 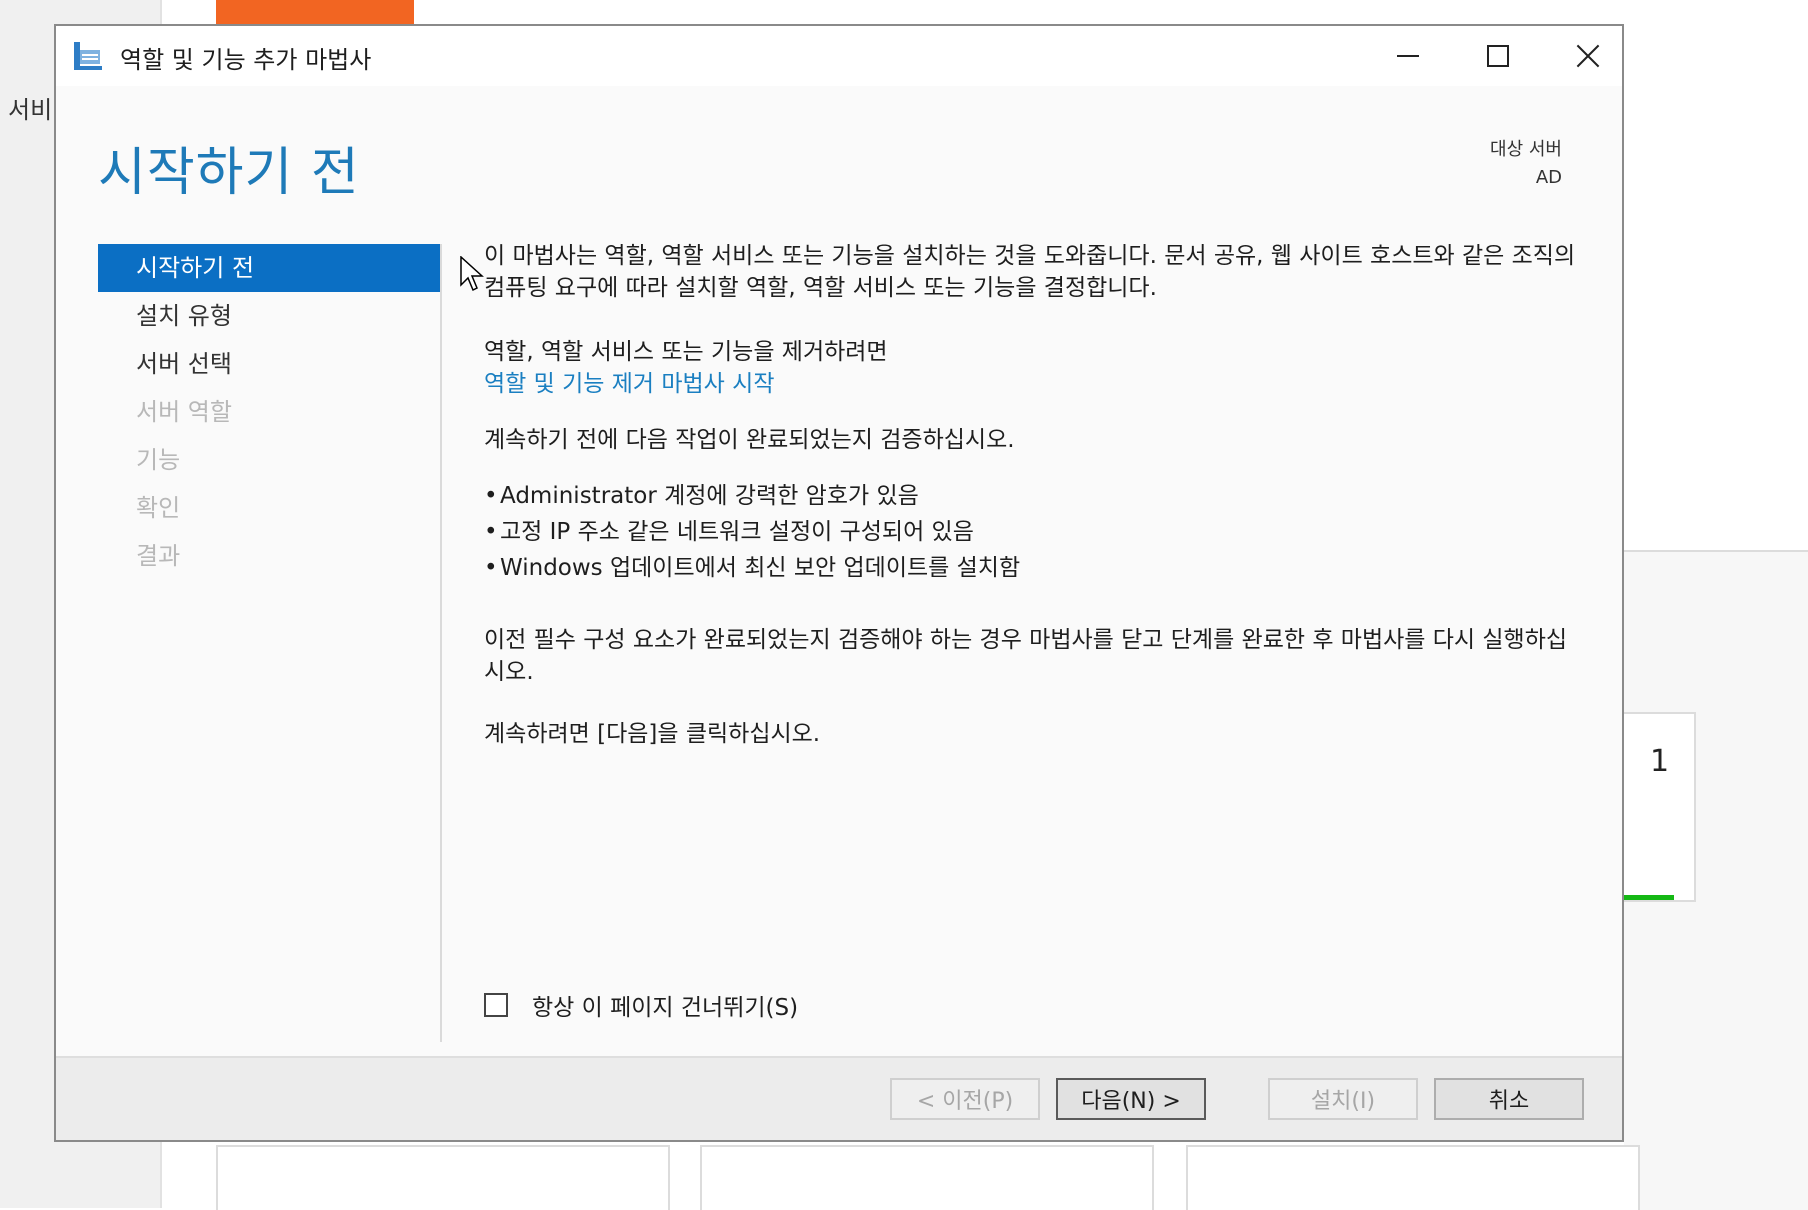 I want to click on skip-page-label: 항상 이 페이지 건너뛰기(S), so click(x=665, y=1005).